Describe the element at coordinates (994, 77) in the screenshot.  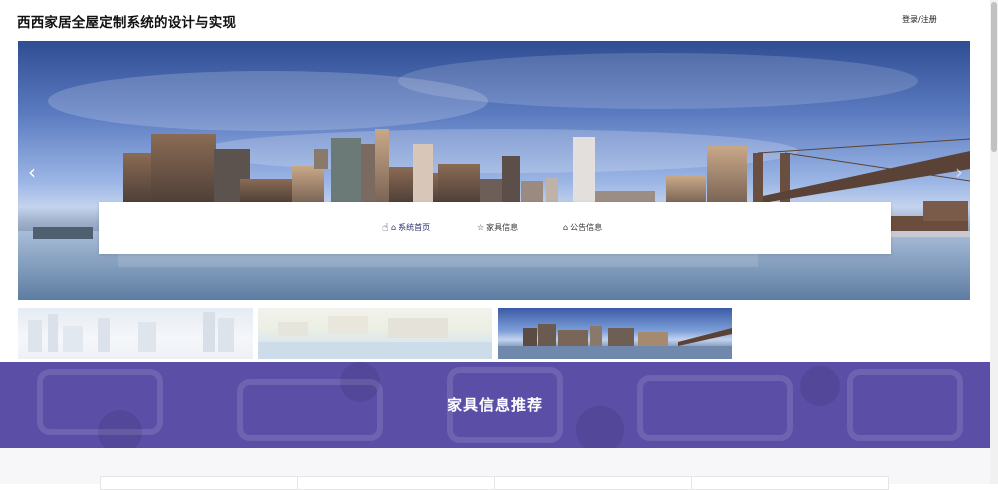
I see `scrollbar-thumb` at that location.